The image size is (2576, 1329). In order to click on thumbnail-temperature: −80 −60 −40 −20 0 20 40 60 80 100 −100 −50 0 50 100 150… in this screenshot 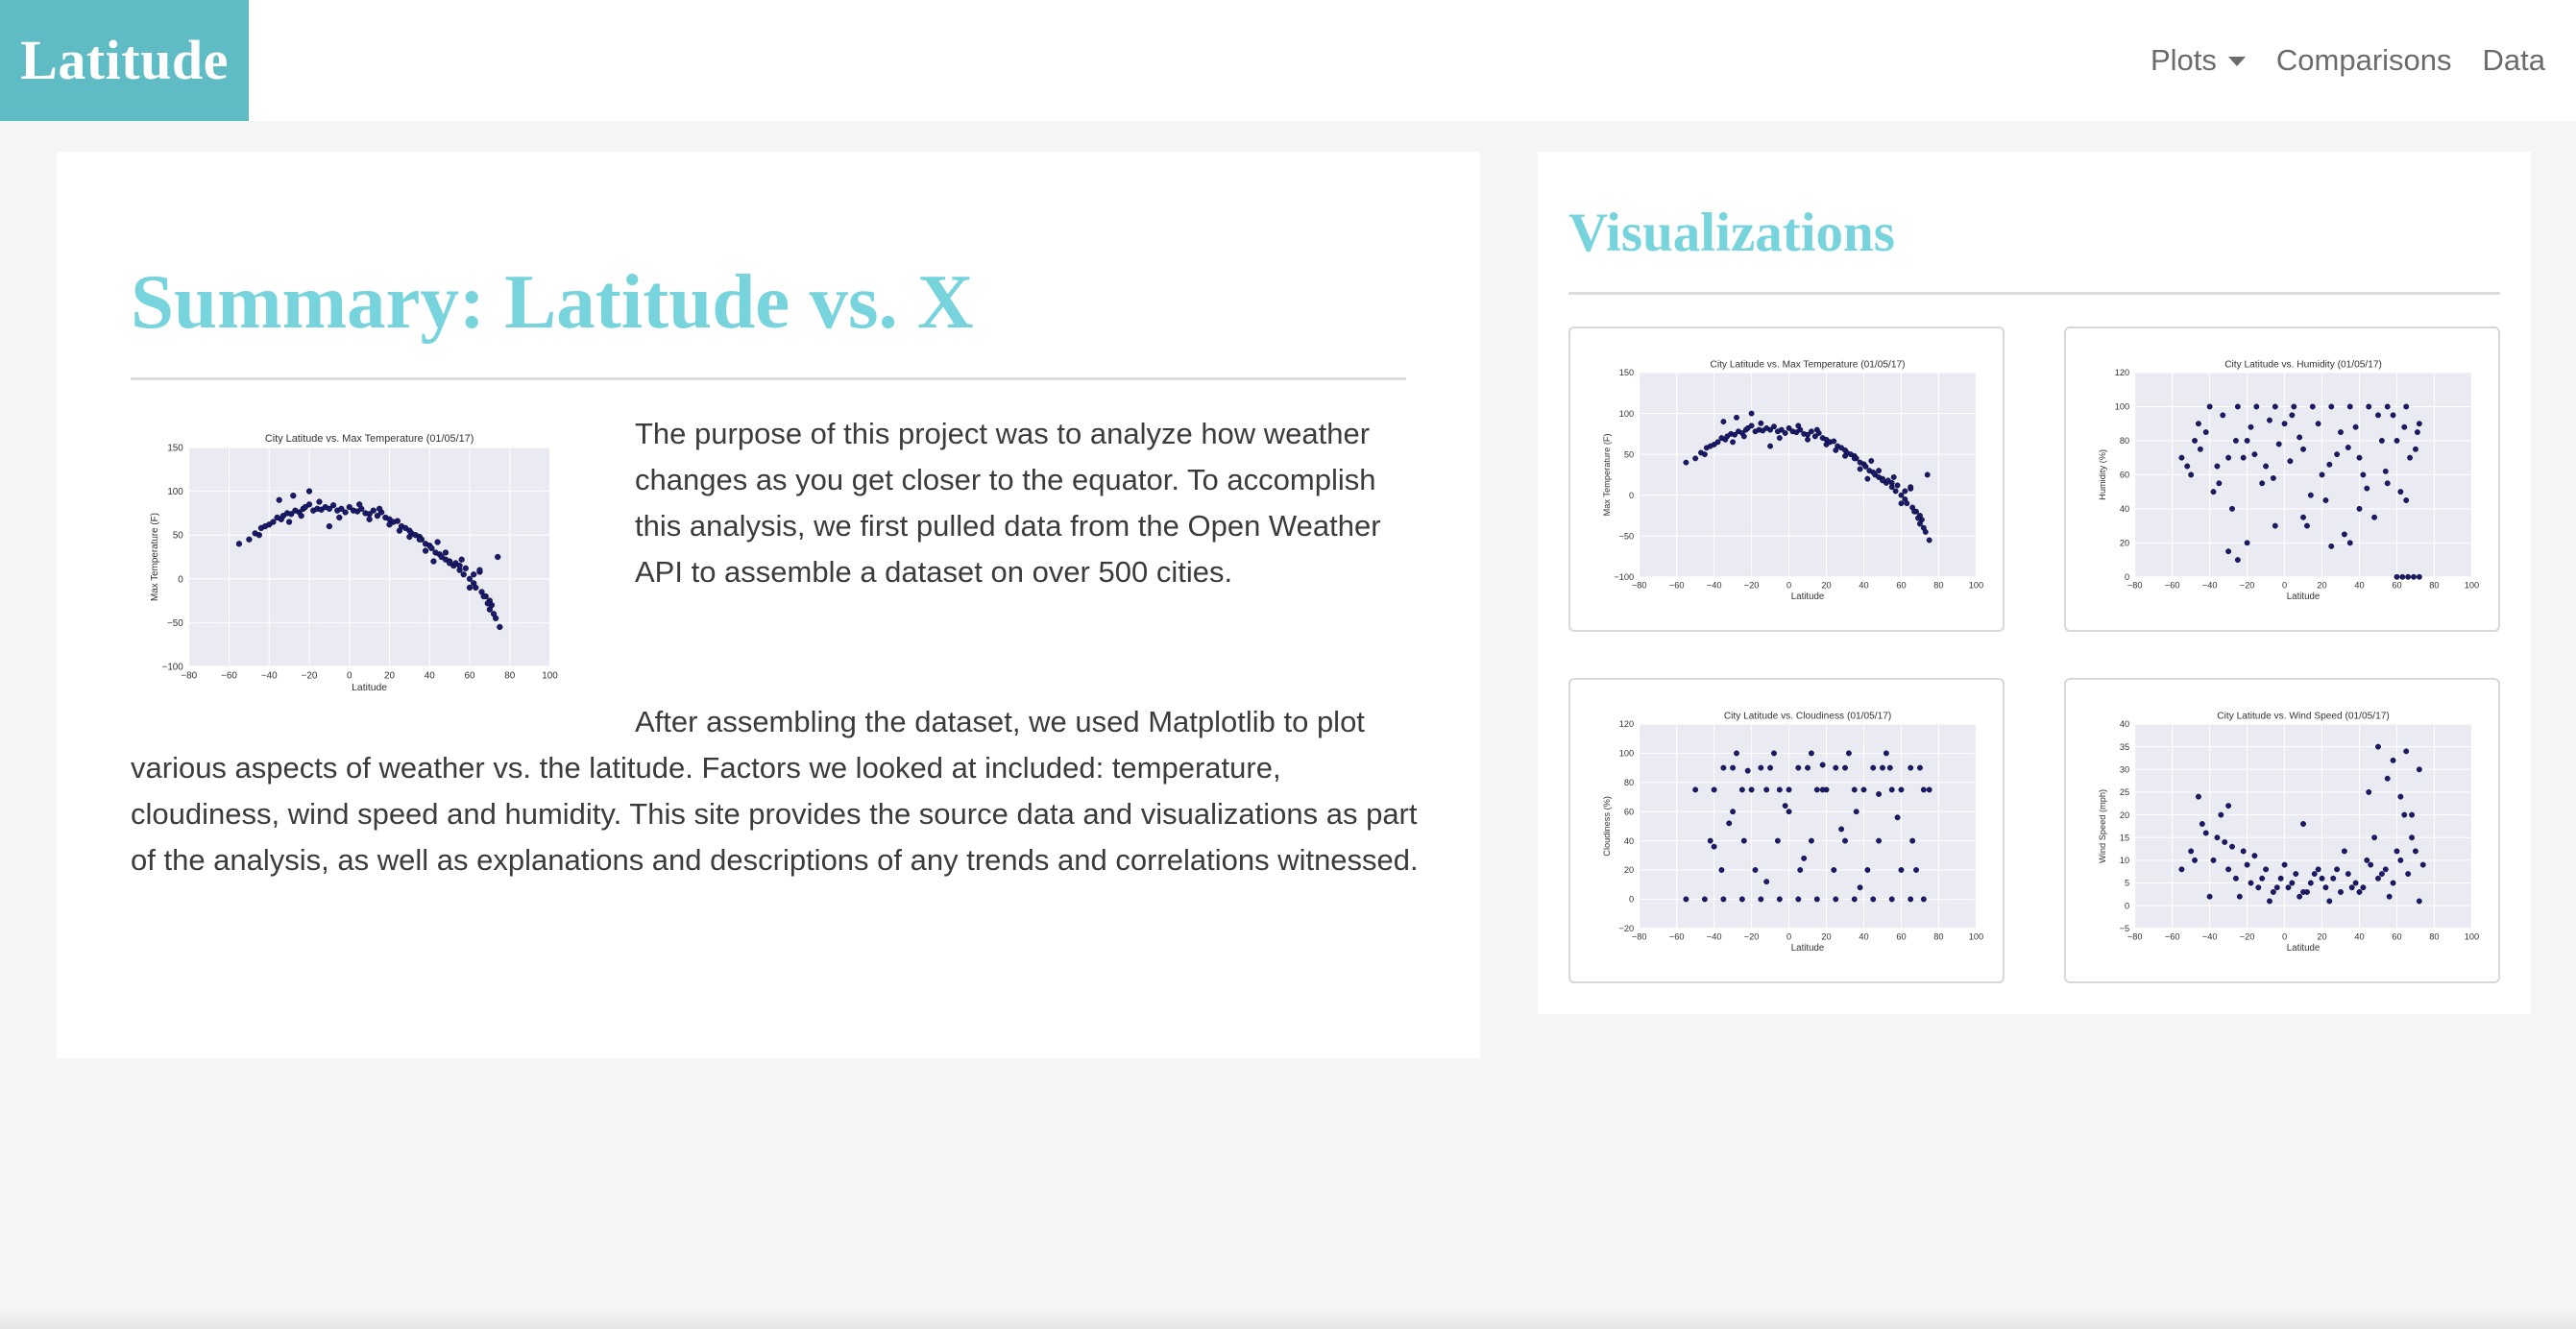, I will do `click(1787, 479)`.